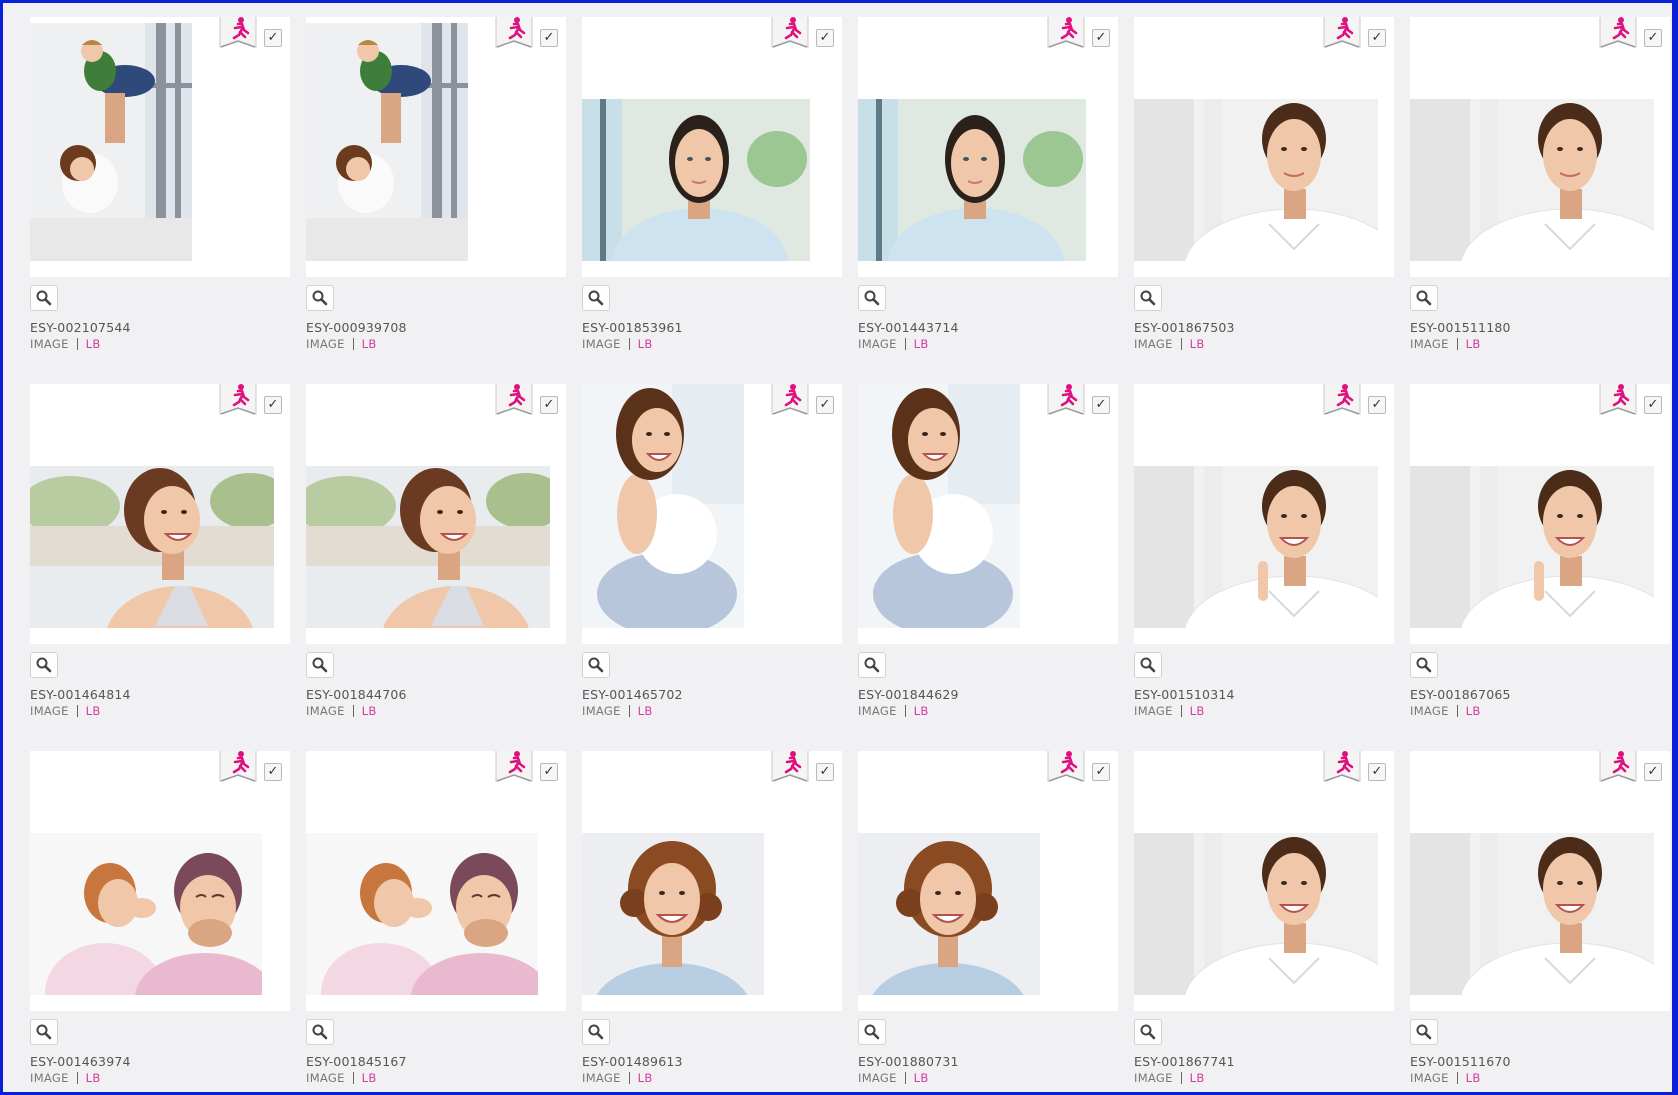 The height and width of the screenshot is (1095, 1678). I want to click on image-code: ESY-001511180, so click(1460, 327).